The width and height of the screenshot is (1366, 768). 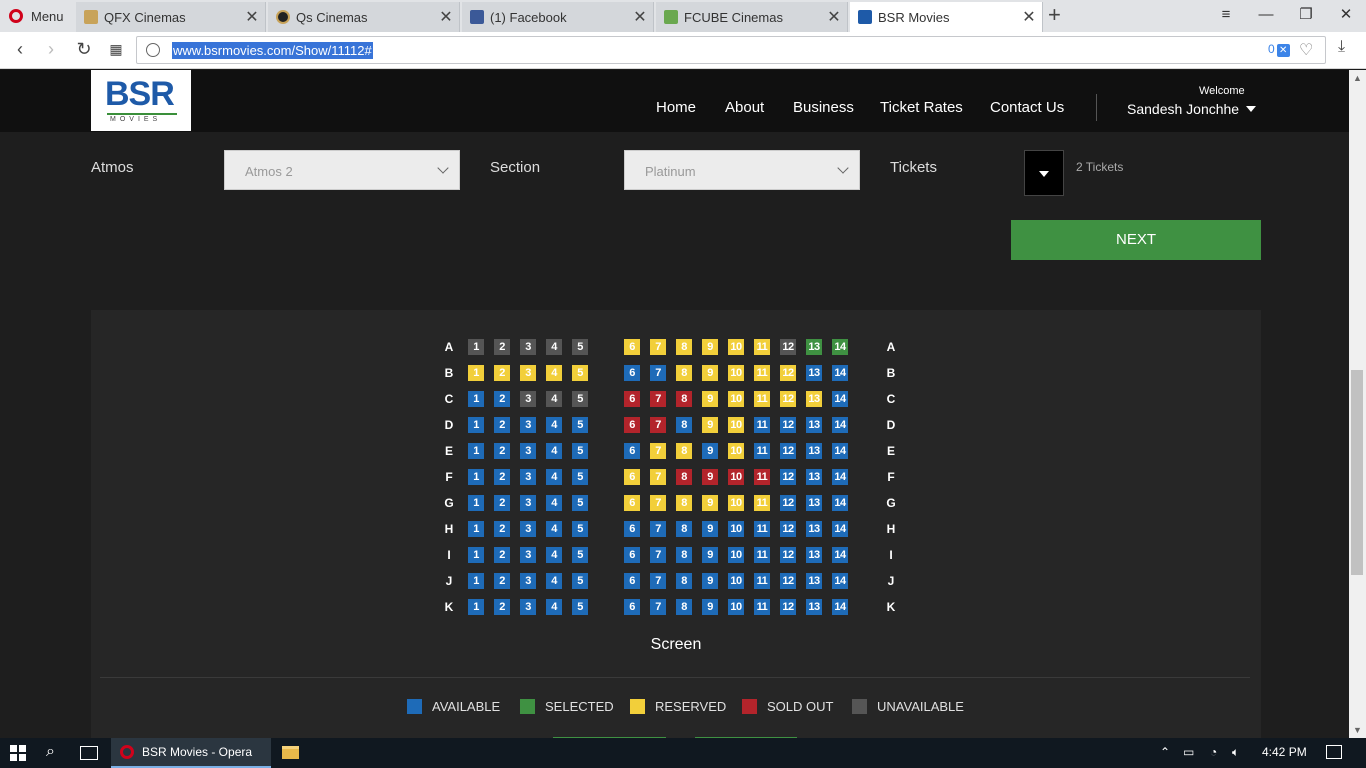 What do you see at coordinates (814, 581) in the screenshot?
I see `seat-J13: 13` at bounding box center [814, 581].